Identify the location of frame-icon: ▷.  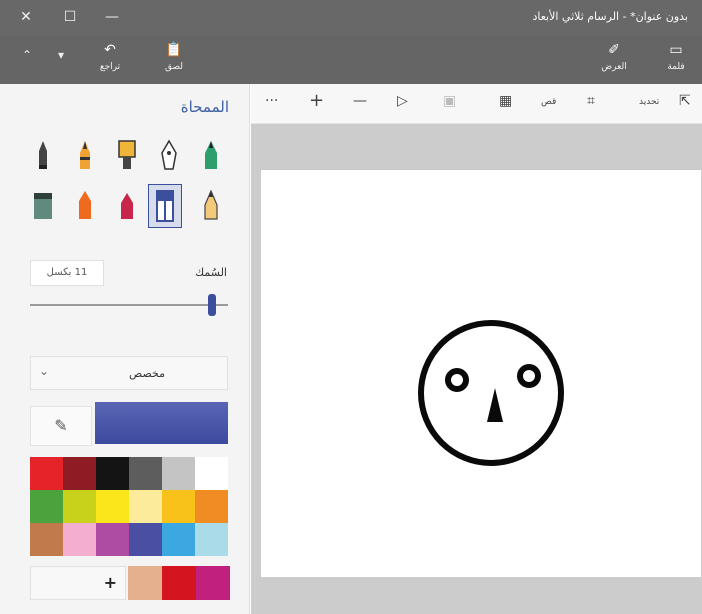
(402, 101).